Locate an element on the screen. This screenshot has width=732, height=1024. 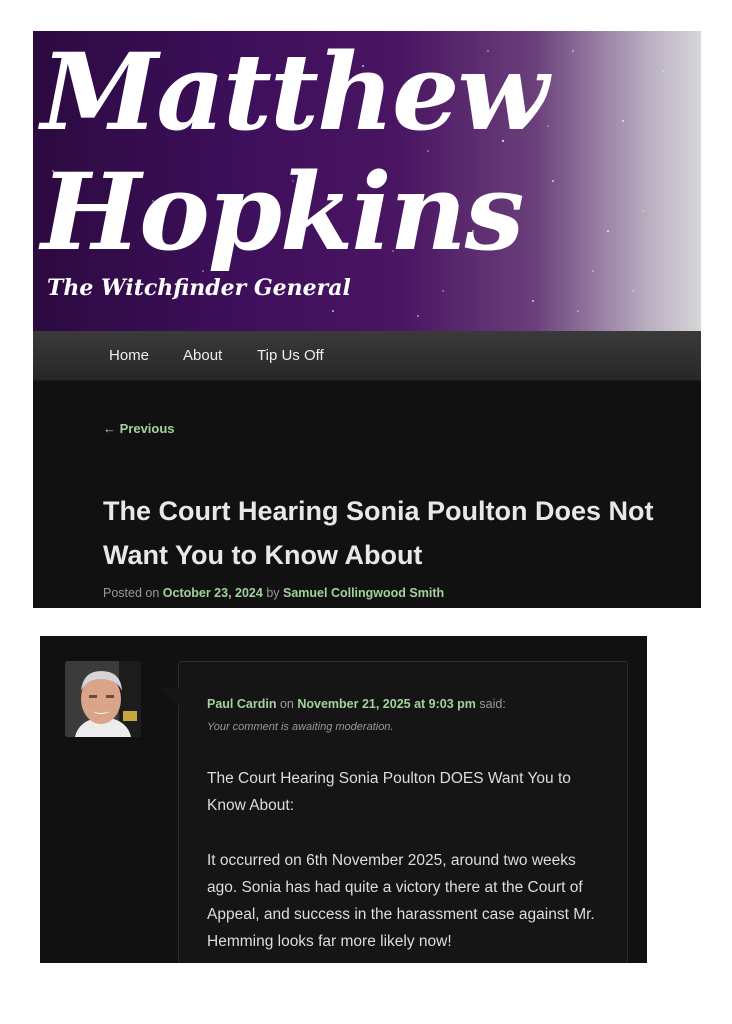
on-label: on is located at coordinates (286, 704).